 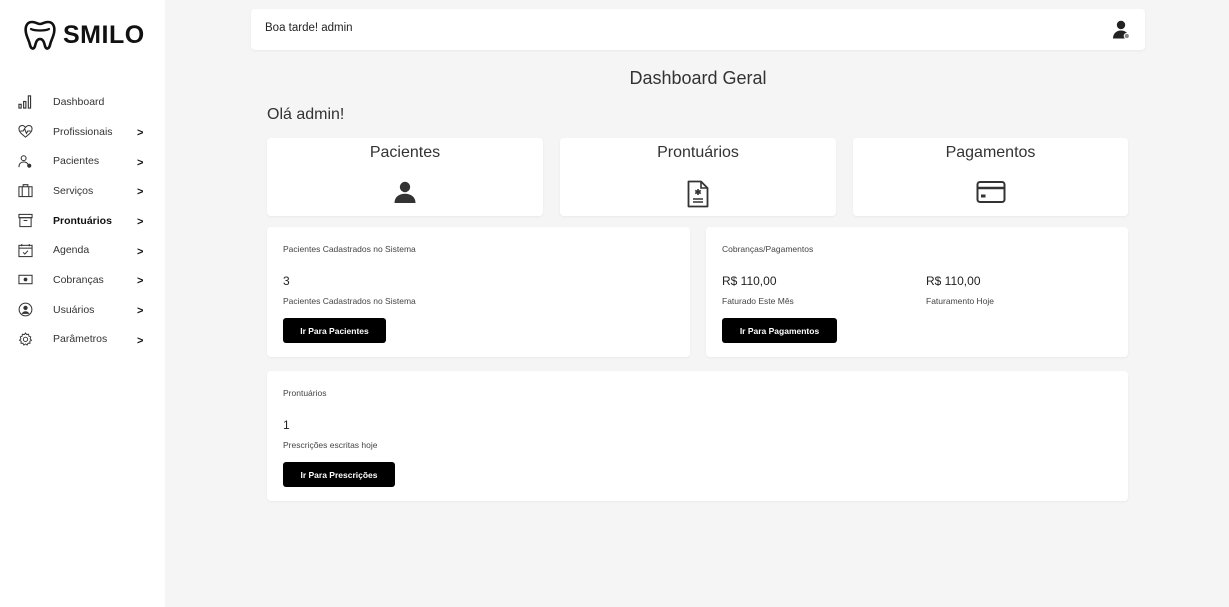 I want to click on sidebar-item-profissionais: Profissionais >, so click(x=82, y=132).